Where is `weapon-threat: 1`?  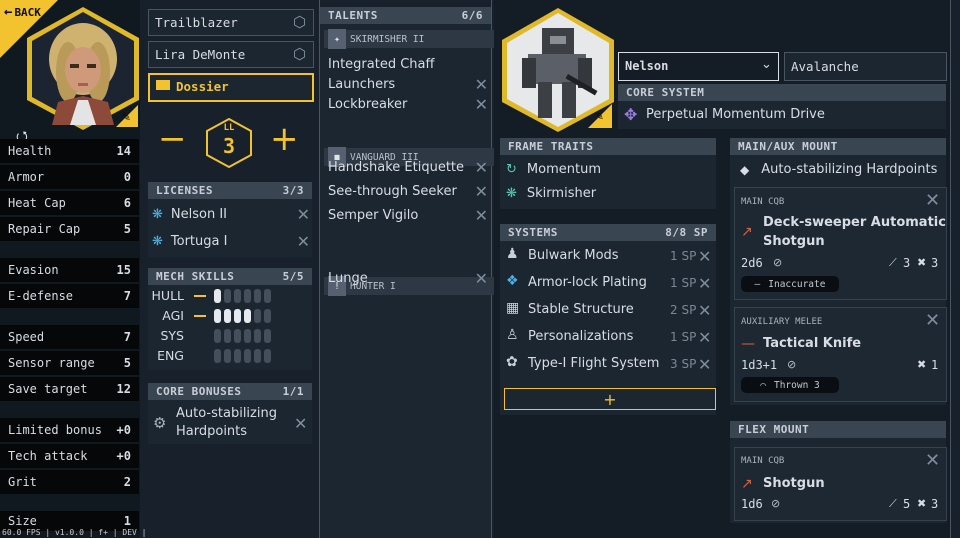 weapon-threat: 1 is located at coordinates (935, 365).